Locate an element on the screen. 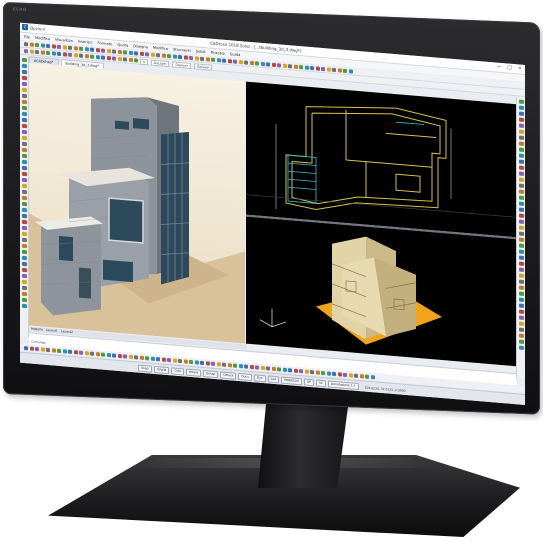 The image size is (543, 559). status-model: MODELLO is located at coordinates (291, 381).